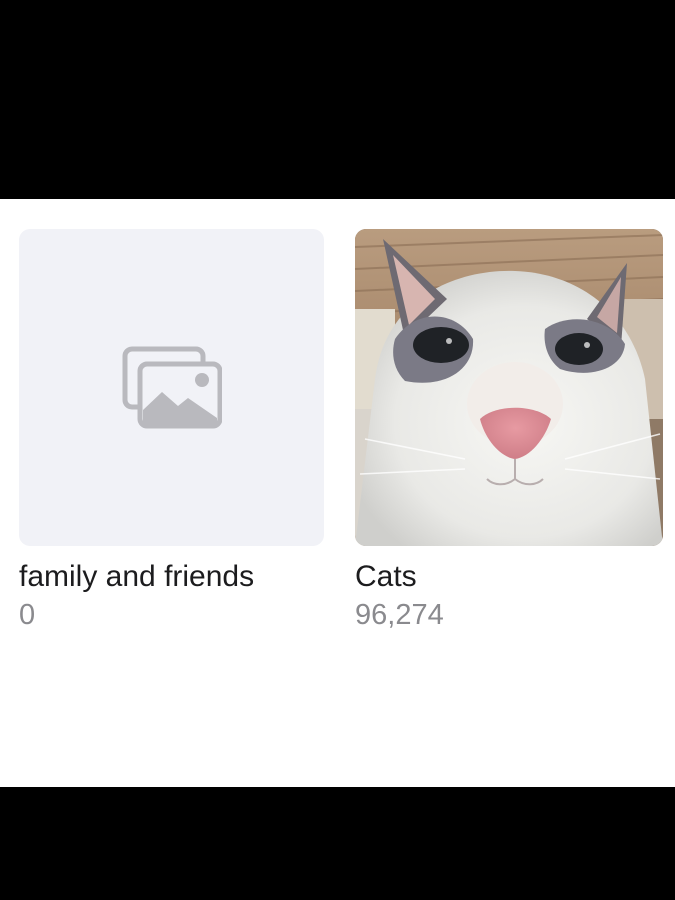 The width and height of the screenshot is (675, 900). I want to click on album-count: 96,274, so click(399, 615).